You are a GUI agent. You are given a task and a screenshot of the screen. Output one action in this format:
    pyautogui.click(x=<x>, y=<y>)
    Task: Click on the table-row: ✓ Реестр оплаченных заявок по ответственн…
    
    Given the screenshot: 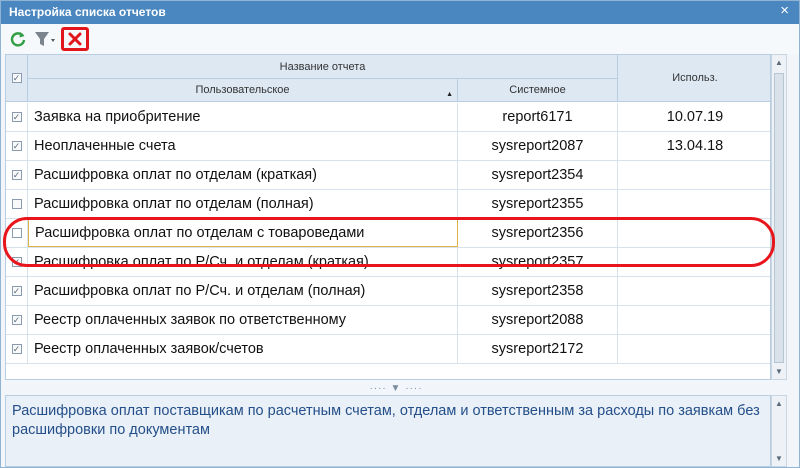 What is the action you would take?
    pyautogui.click(x=388, y=320)
    